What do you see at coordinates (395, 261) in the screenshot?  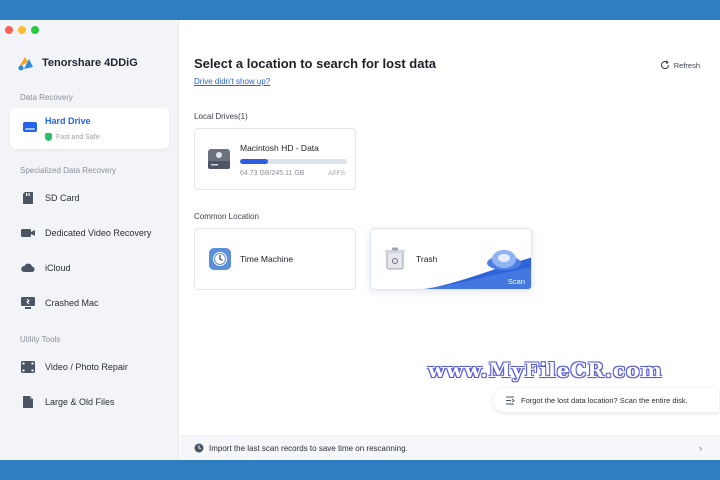 I see `trash-icon` at bounding box center [395, 261].